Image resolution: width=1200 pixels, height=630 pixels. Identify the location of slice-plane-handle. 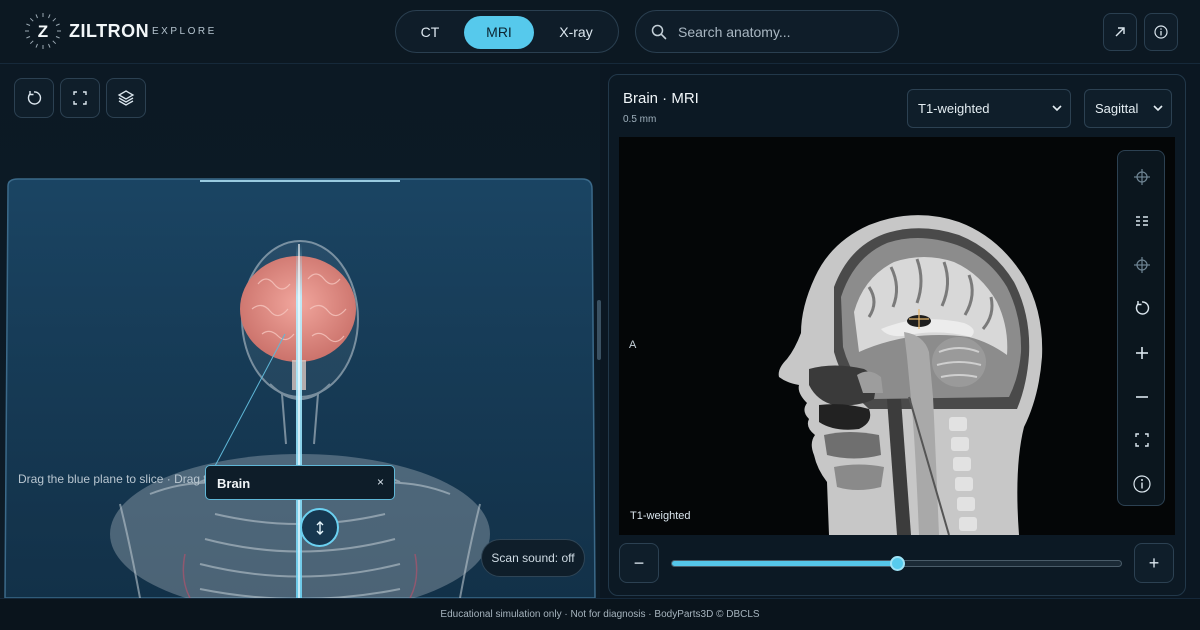
(319, 527).